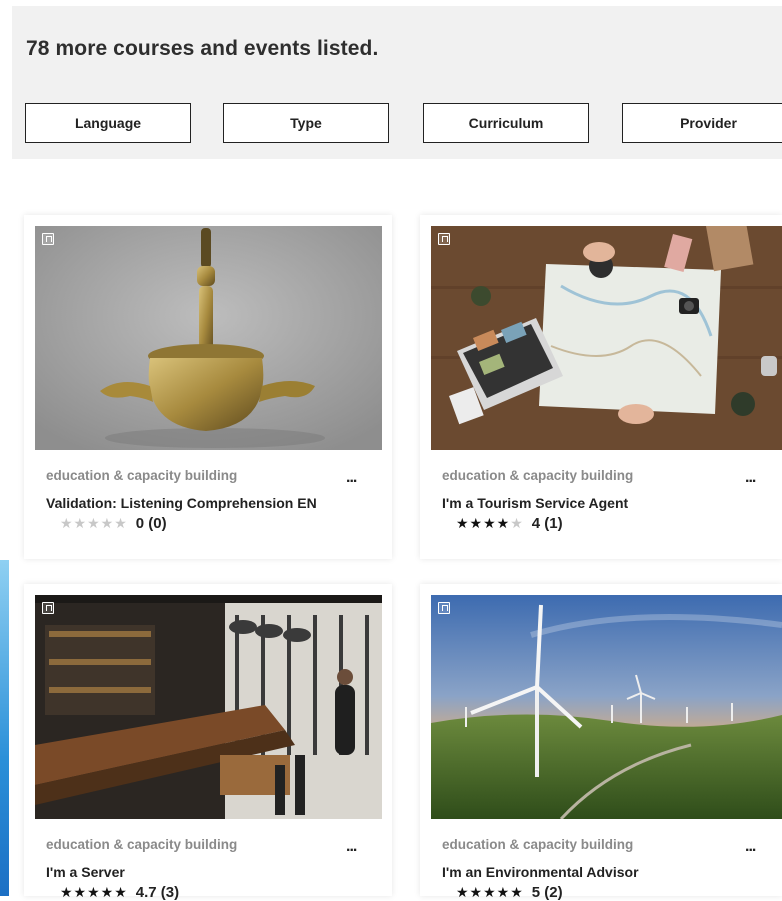 This screenshot has width=782, height=901. What do you see at coordinates (202, 48) in the screenshot?
I see `results-count: 78 more courses and events listed.` at bounding box center [202, 48].